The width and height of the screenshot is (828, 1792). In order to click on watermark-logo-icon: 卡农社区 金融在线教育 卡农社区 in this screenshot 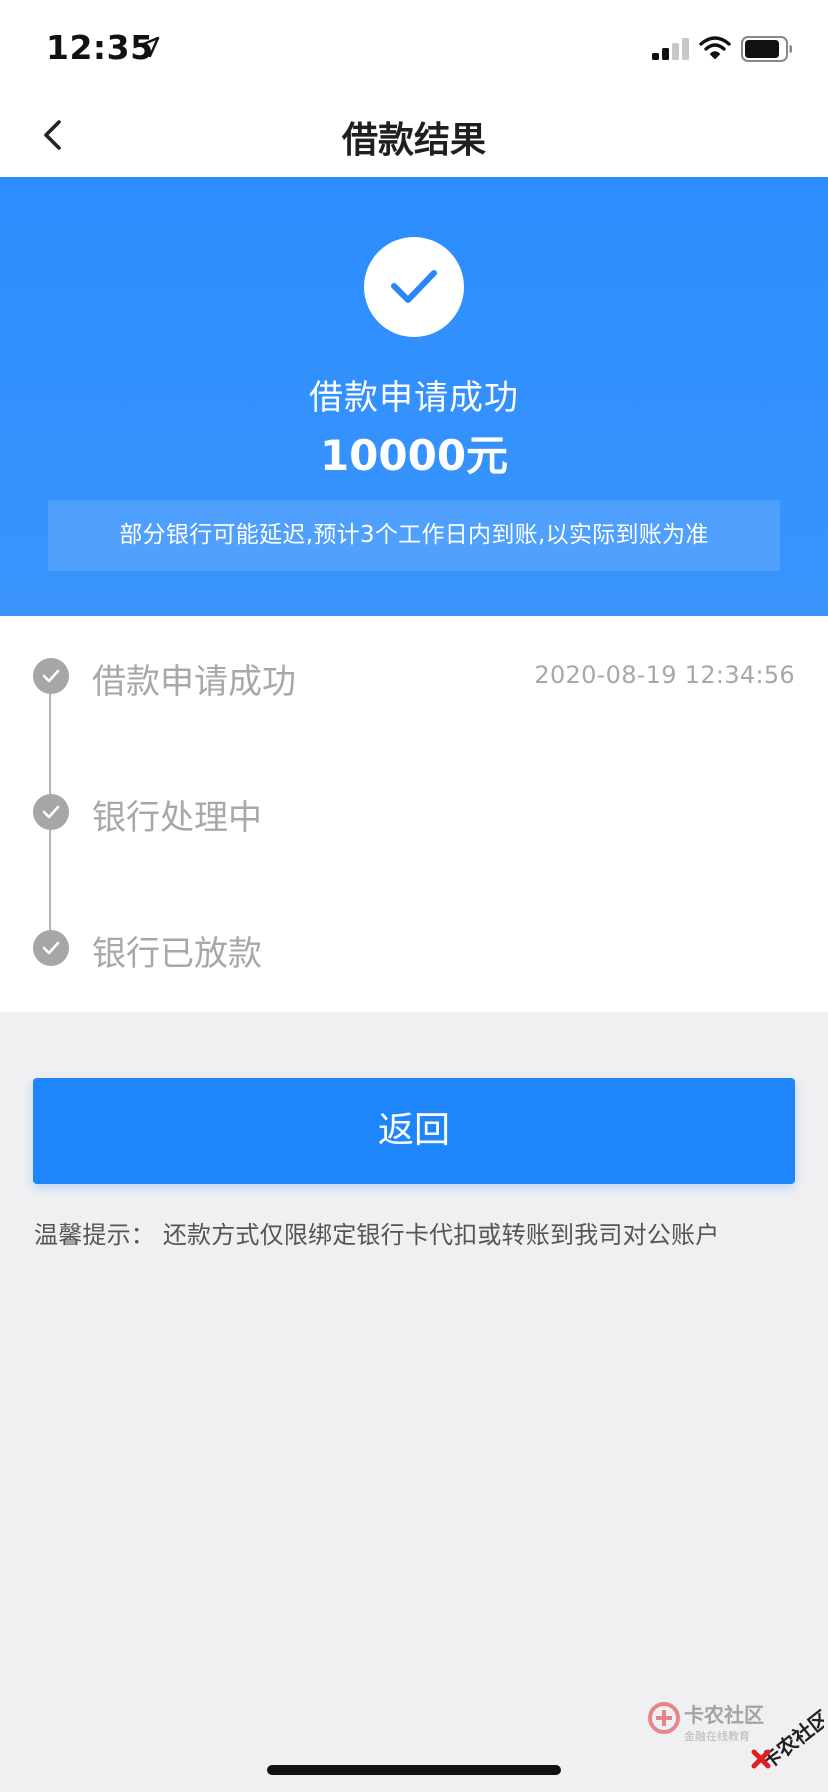, I will do `click(736, 1738)`.